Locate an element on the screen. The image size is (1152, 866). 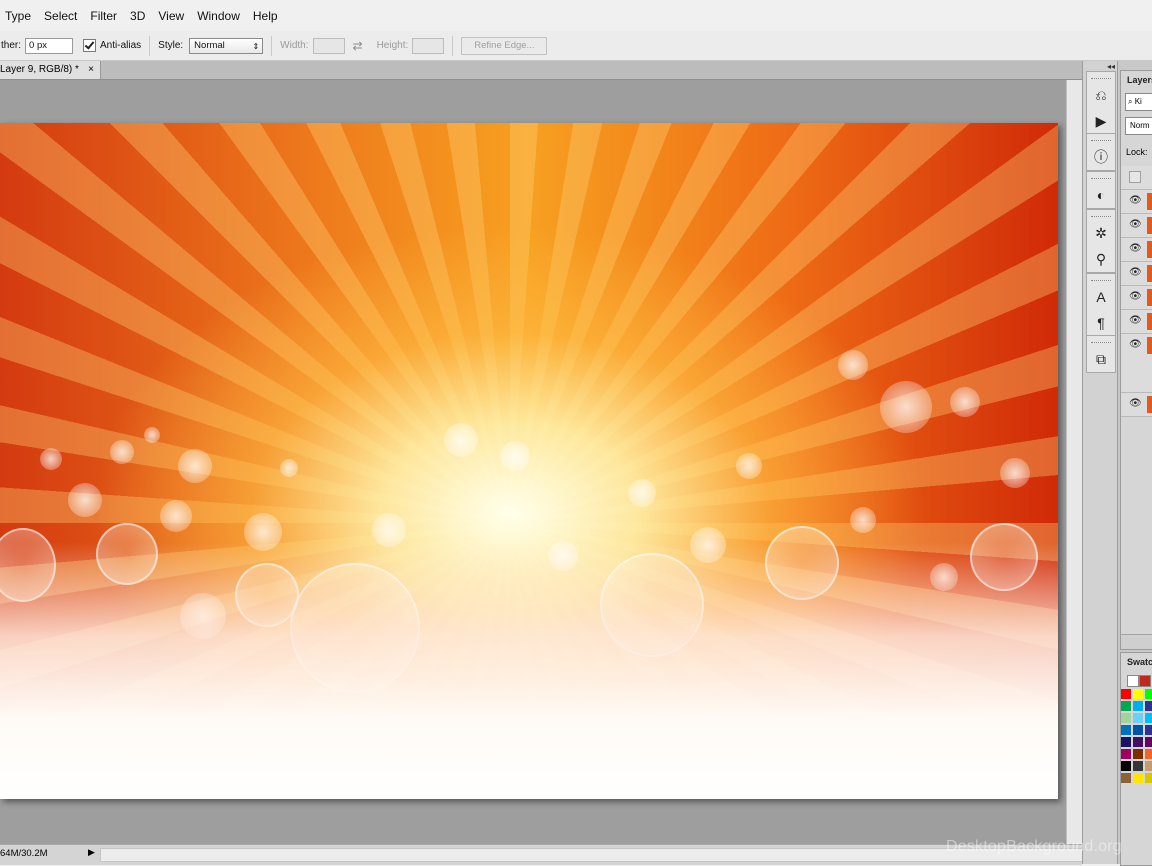
paragraph-icon: ¶ is located at coordinates (1101, 323).